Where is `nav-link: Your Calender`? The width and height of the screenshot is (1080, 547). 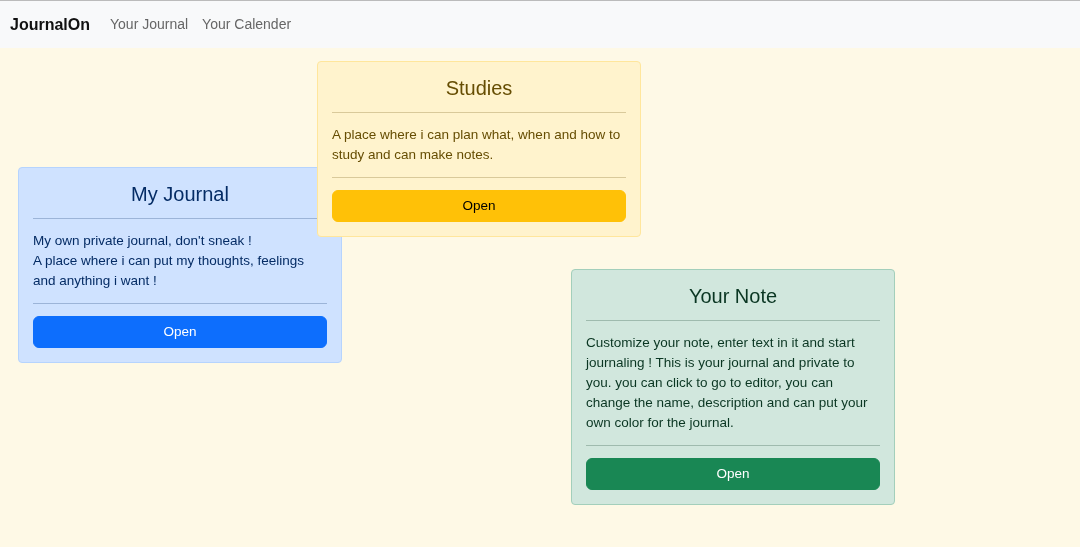
nav-link: Your Calender is located at coordinates (247, 24).